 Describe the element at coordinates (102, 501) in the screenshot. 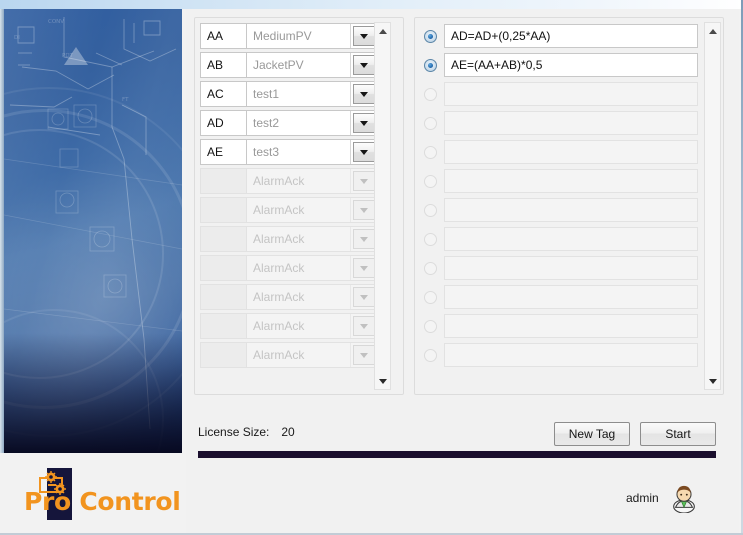

I see `logo-text: Pro Control` at that location.